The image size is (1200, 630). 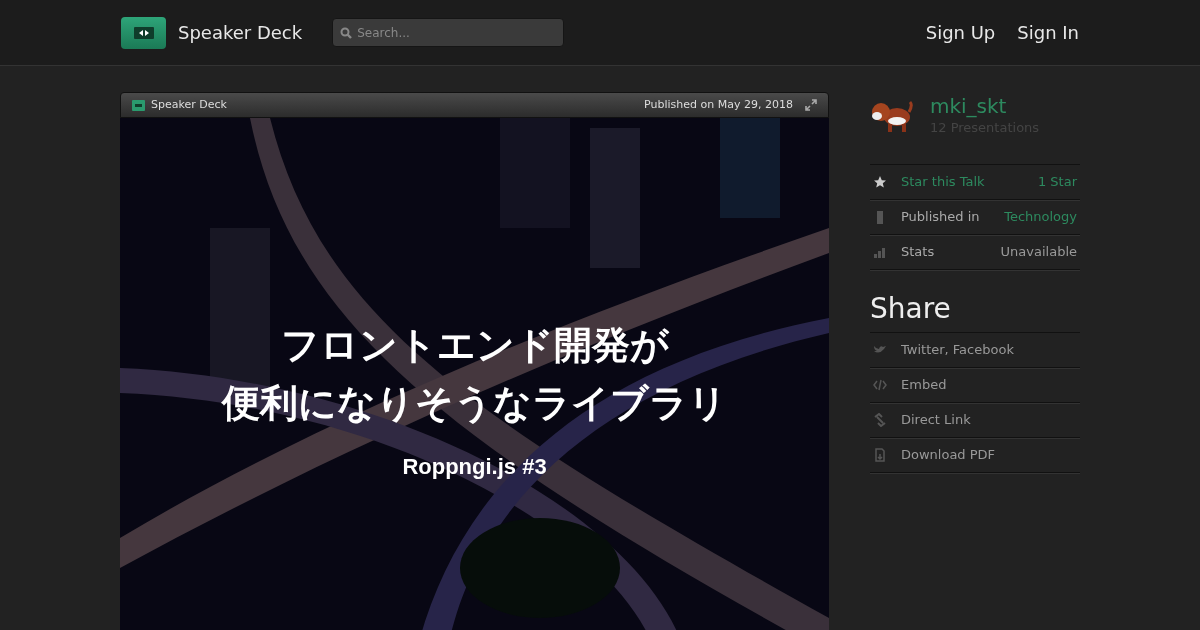 What do you see at coordinates (985, 106) in the screenshot?
I see `author-name: mki_skt` at bounding box center [985, 106].